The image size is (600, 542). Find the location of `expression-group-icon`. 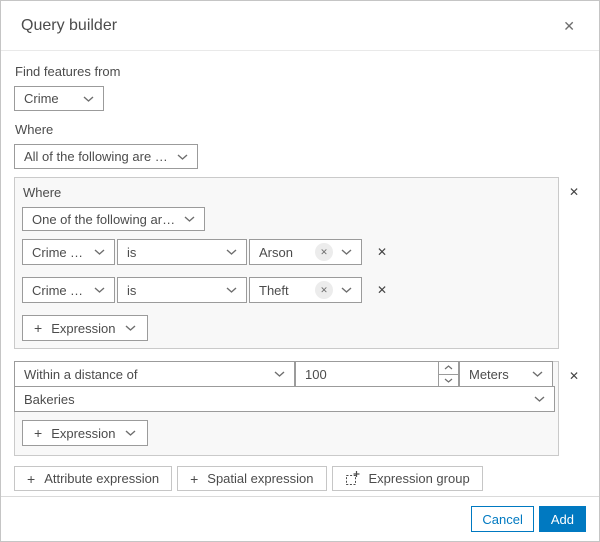

expression-group-icon is located at coordinates (352, 478).